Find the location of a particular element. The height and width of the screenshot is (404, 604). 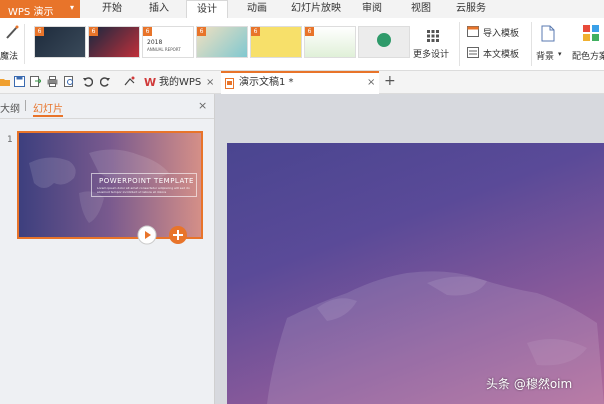

this-template-icon is located at coordinates (473, 52).